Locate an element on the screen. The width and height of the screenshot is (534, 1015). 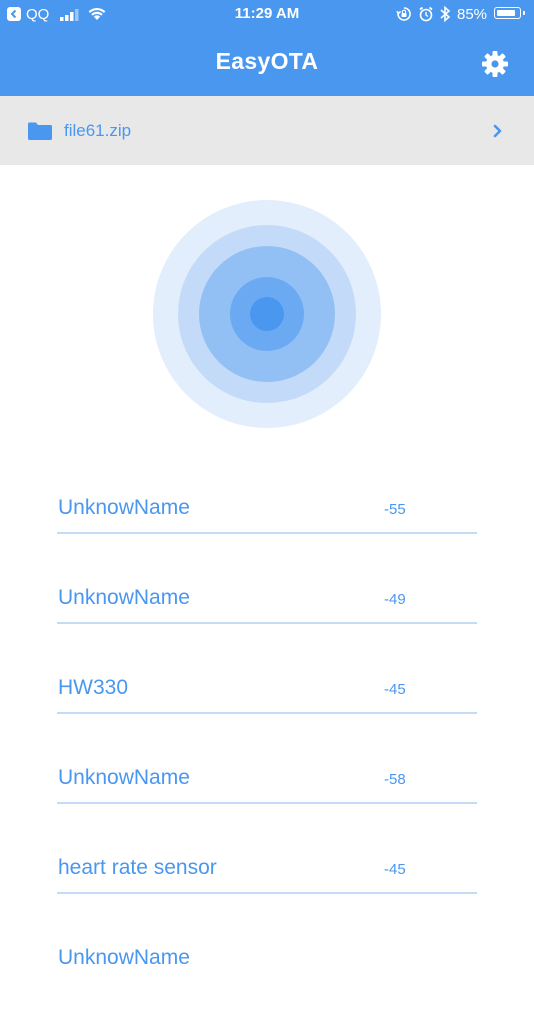
battery-percent: 85% is located at coordinates (472, 14).